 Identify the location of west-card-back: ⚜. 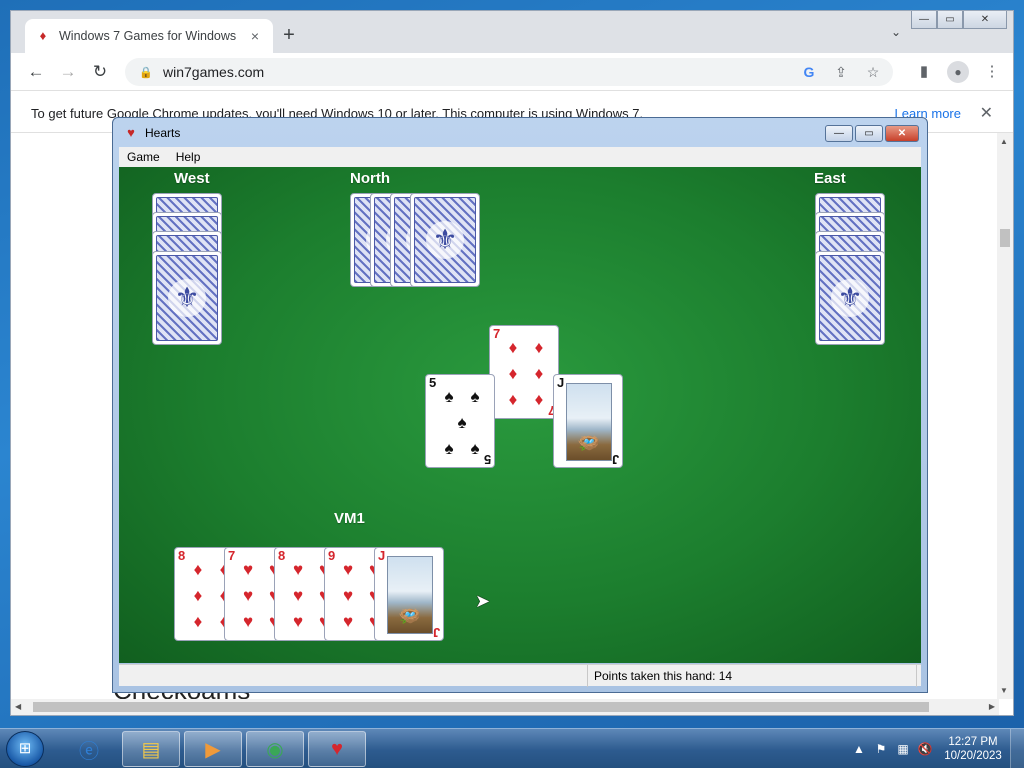
(187, 298).